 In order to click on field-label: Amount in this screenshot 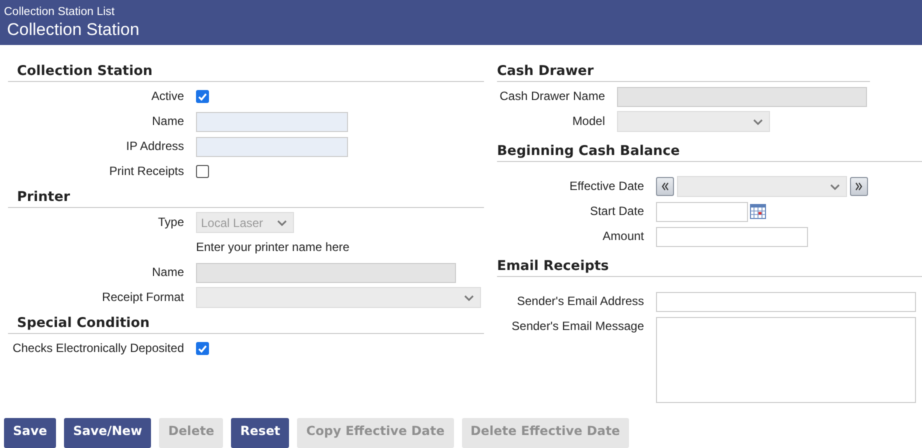, I will do `click(623, 236)`.